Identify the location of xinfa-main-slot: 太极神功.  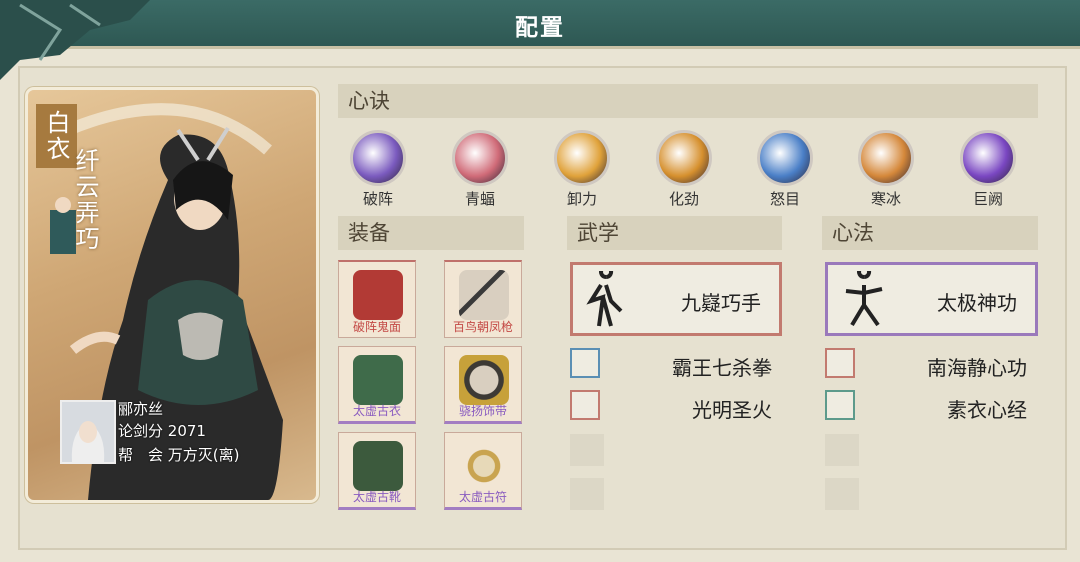
(931, 299).